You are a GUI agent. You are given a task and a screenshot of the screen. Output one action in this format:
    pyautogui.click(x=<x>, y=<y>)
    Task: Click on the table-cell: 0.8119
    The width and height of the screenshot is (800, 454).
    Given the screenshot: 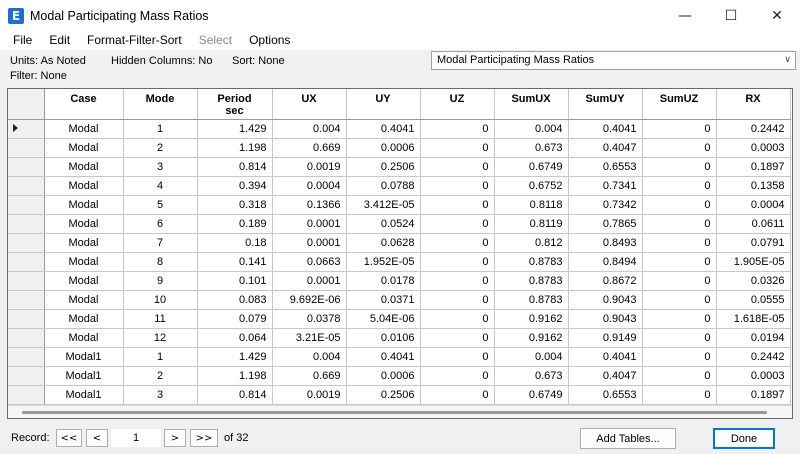 What is the action you would take?
    pyautogui.click(x=531, y=224)
    